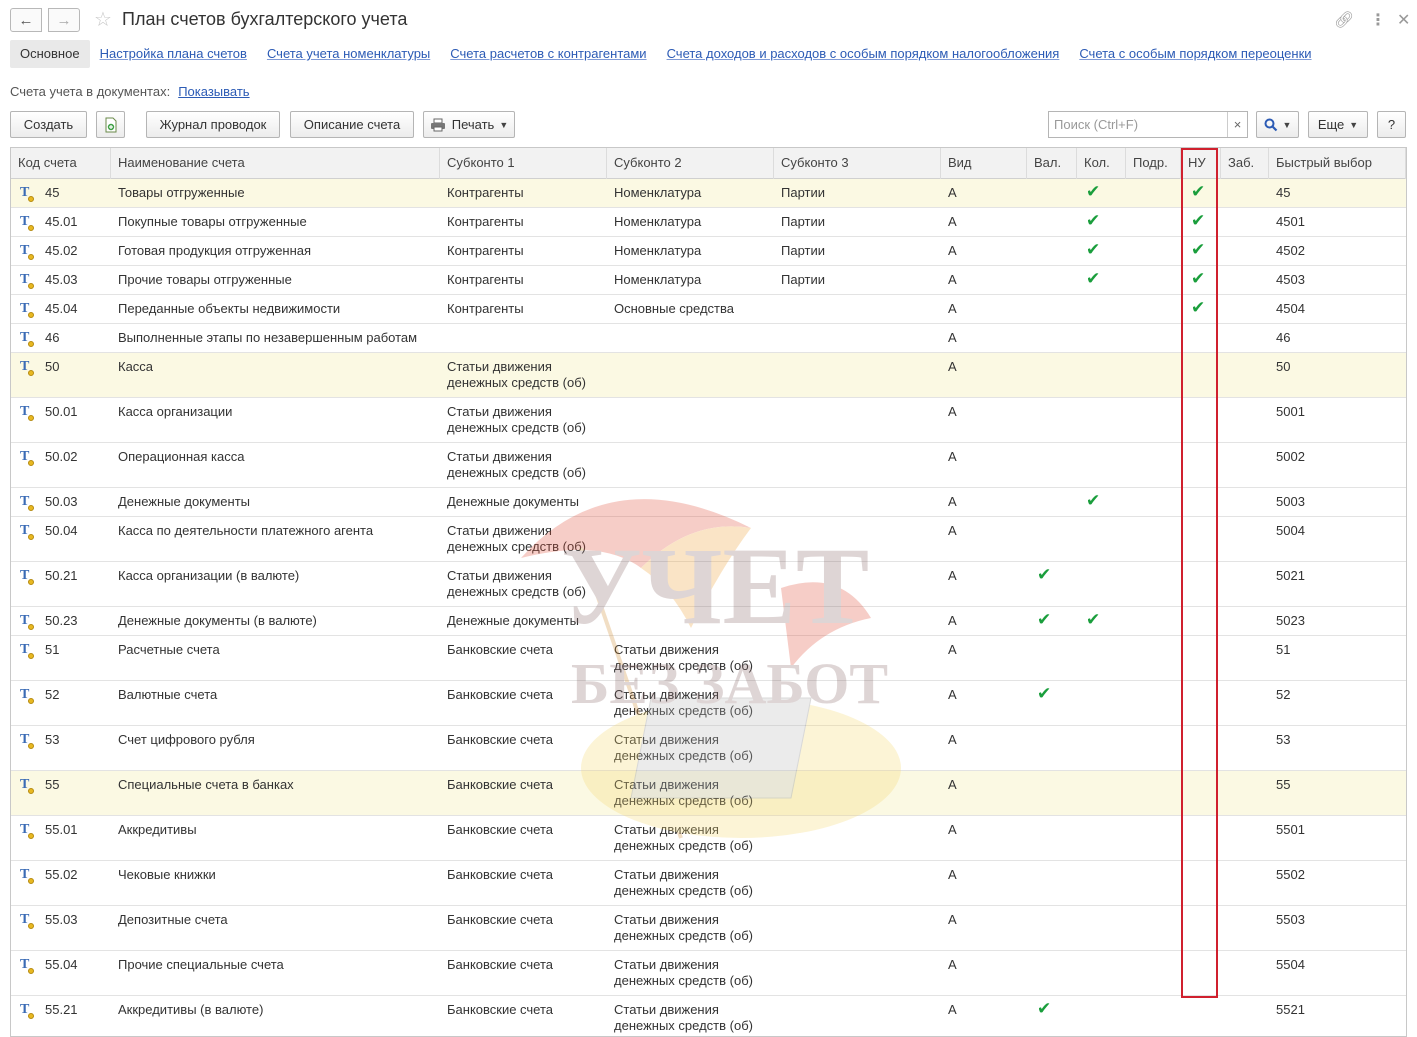 The width and height of the screenshot is (1417, 1037). I want to click on quick-select: 50, so click(1283, 366).